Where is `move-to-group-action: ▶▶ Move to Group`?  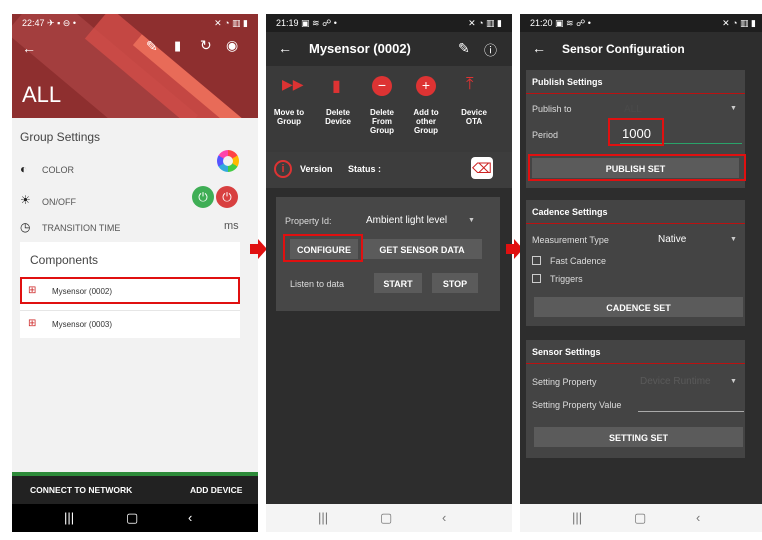 move-to-group-action: ▶▶ Move to Group is located at coordinates (294, 109).